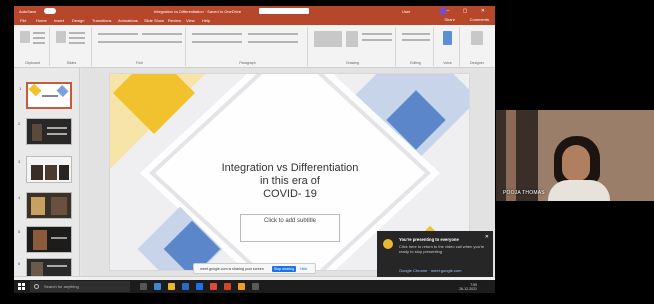 This screenshot has width=654, height=304. Describe the element at coordinates (487, 237) in the screenshot. I see `close-icon: ✕` at that location.